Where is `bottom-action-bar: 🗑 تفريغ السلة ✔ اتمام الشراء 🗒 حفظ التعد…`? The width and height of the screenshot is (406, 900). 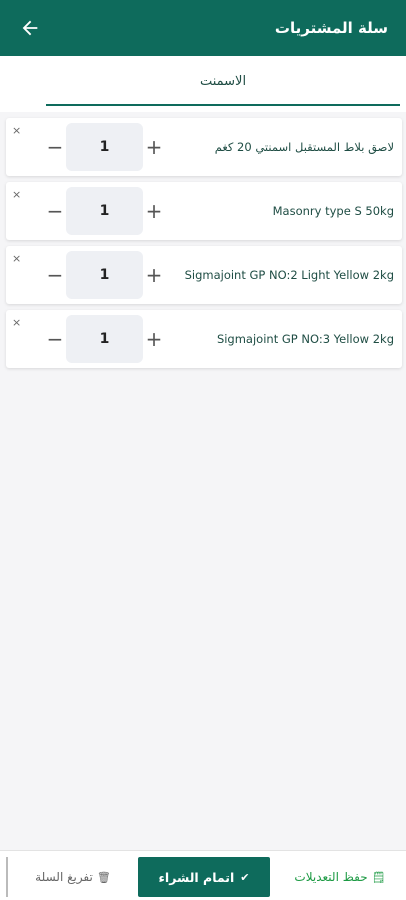 bottom-action-bar: 🗑 تفريغ السلة ✔ اتمام الشراء 🗒 حفظ التعد… is located at coordinates (203, 875).